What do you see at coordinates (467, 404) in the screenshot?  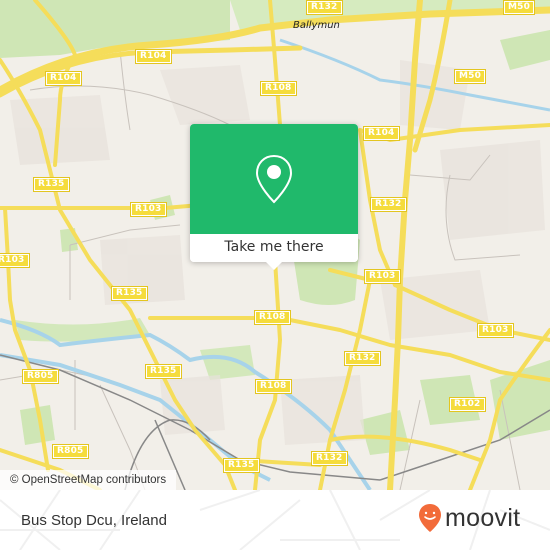 I see `road-label: R102` at bounding box center [467, 404].